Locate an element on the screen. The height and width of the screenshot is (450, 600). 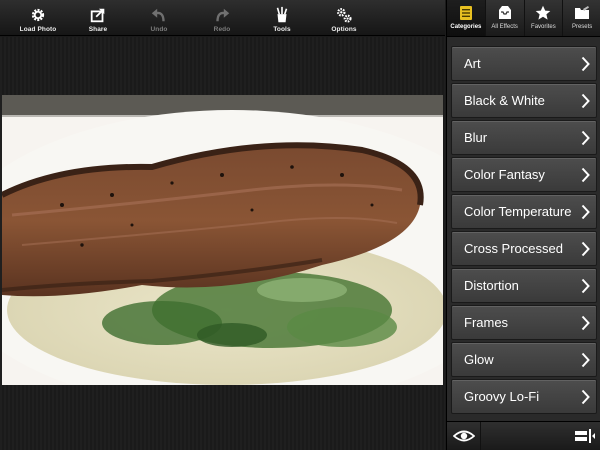
share-label: Share is located at coordinates (98, 29).